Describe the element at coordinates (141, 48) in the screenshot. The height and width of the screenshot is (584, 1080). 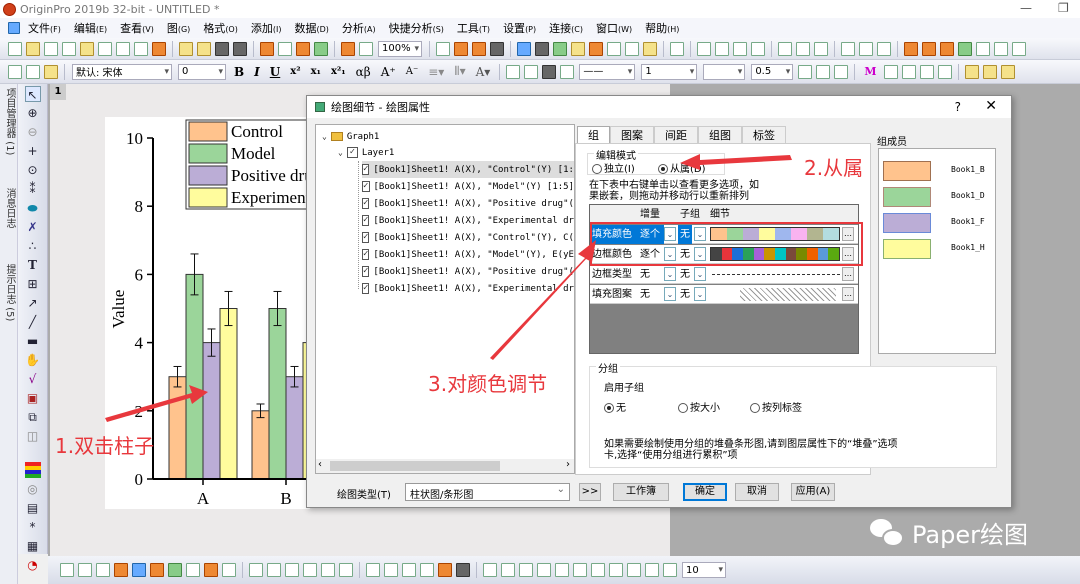
I see `new-notes-icon` at that location.